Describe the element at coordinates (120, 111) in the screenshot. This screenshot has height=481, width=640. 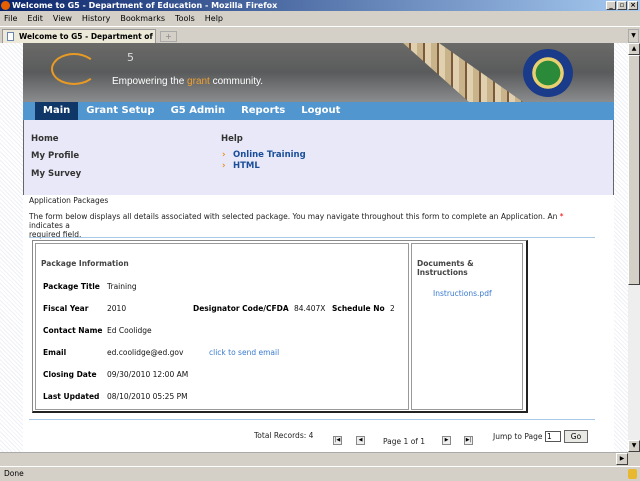
I see `nav-grant-setup: Grant Setup` at that location.